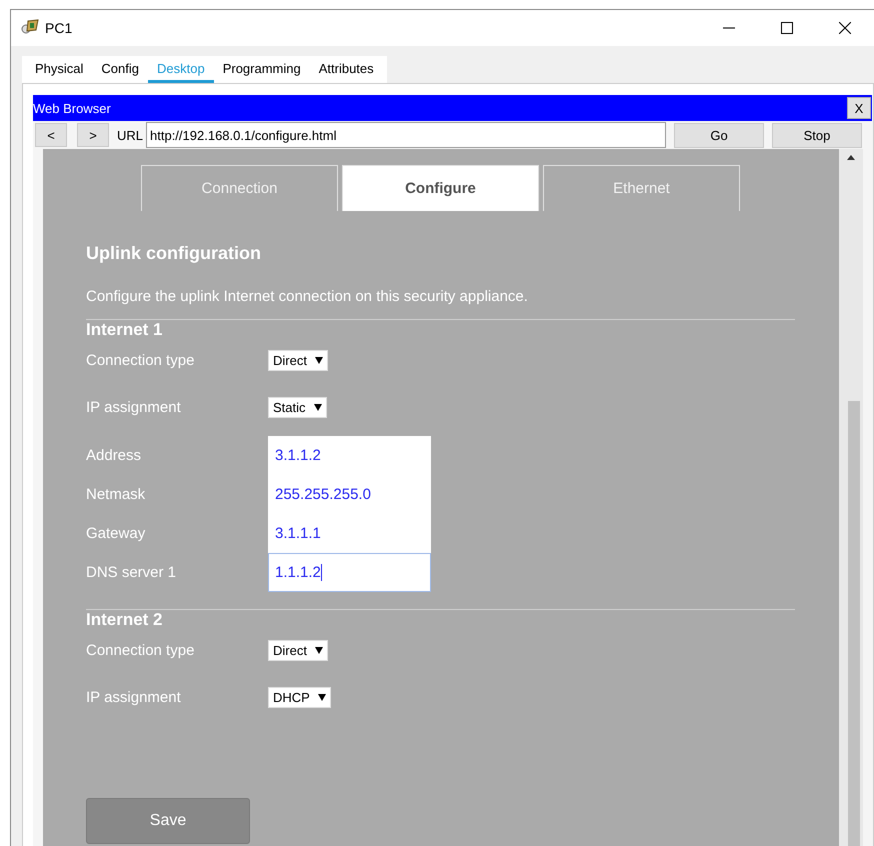 The image size is (874, 846). What do you see at coordinates (114, 455) in the screenshot?
I see `field-label: Address` at bounding box center [114, 455].